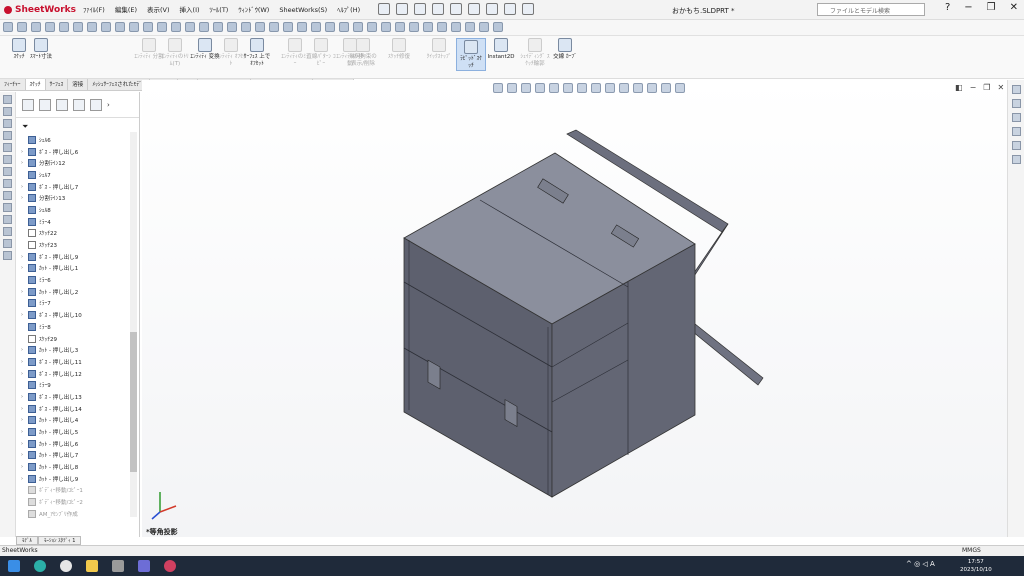 This screenshot has width=1024, height=576. I want to click on tree-scrollbar, so click(133, 324).